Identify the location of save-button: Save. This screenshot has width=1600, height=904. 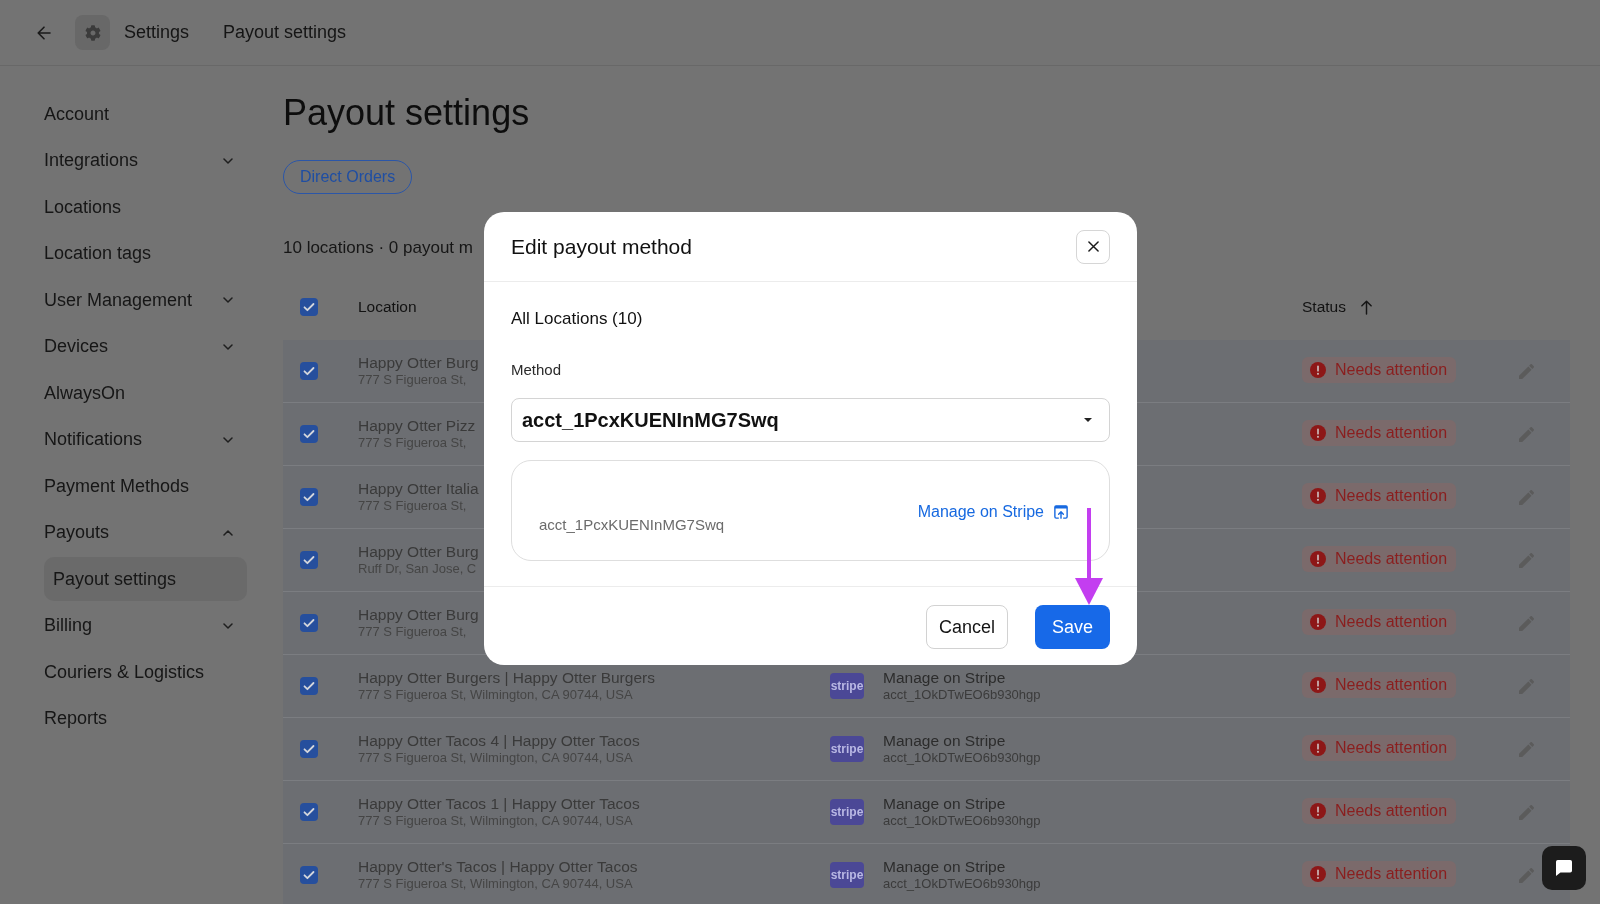
(1072, 627).